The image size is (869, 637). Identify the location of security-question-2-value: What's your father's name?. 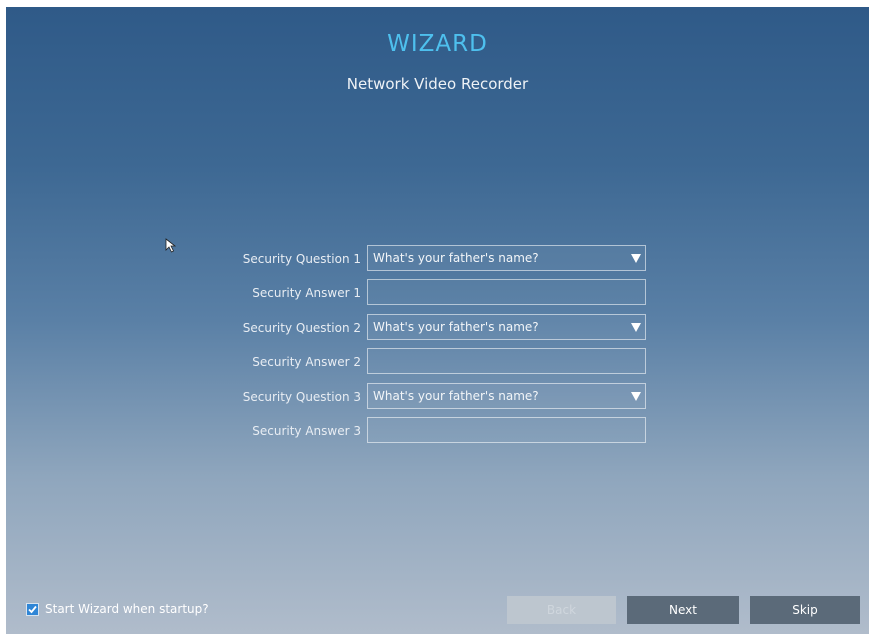
(456, 327).